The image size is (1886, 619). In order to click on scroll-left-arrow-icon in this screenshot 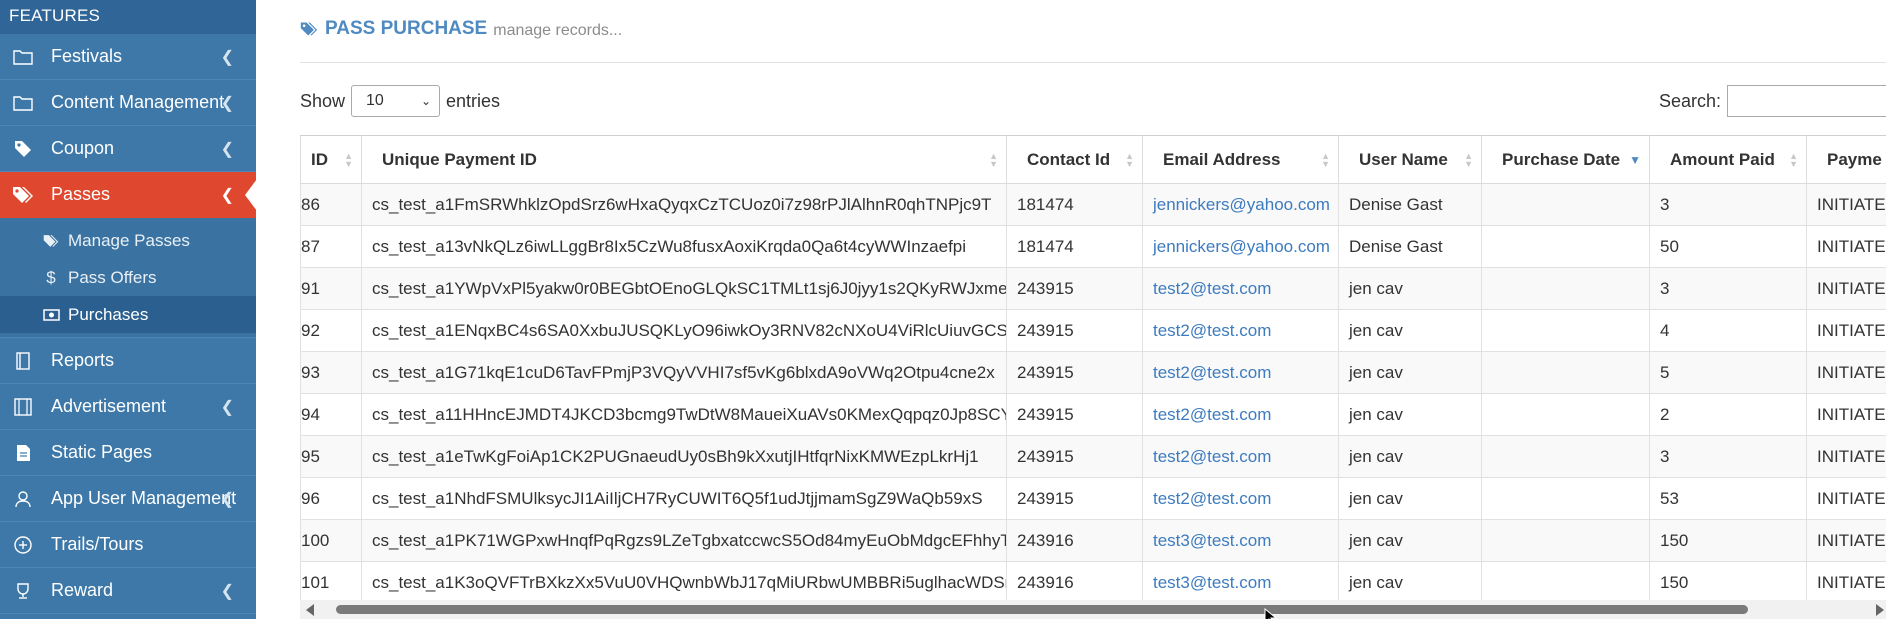, I will do `click(310, 610)`.